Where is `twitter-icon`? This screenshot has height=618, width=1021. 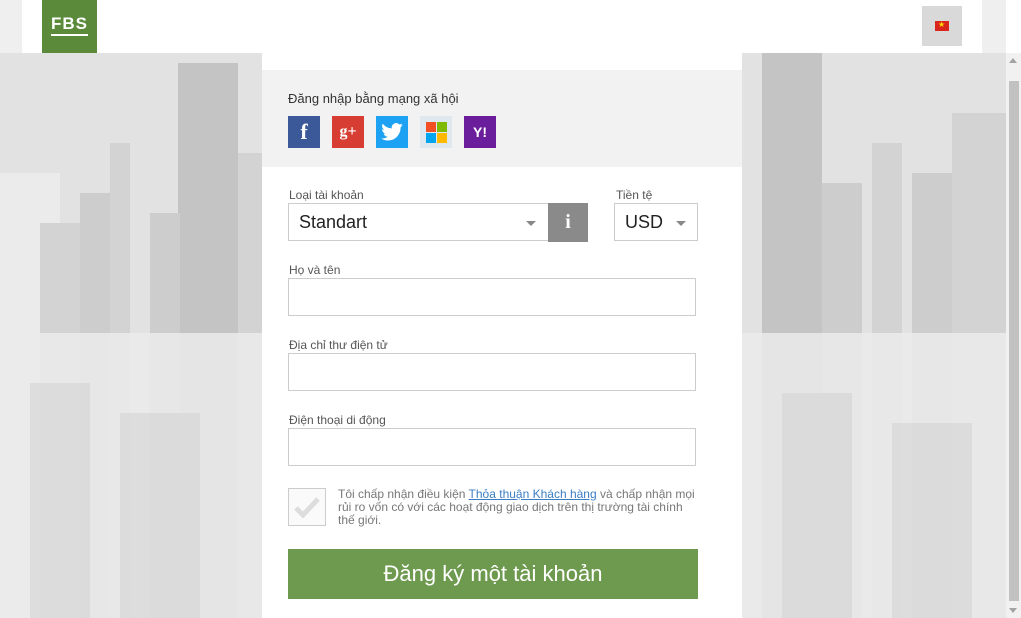
twitter-icon is located at coordinates (392, 132).